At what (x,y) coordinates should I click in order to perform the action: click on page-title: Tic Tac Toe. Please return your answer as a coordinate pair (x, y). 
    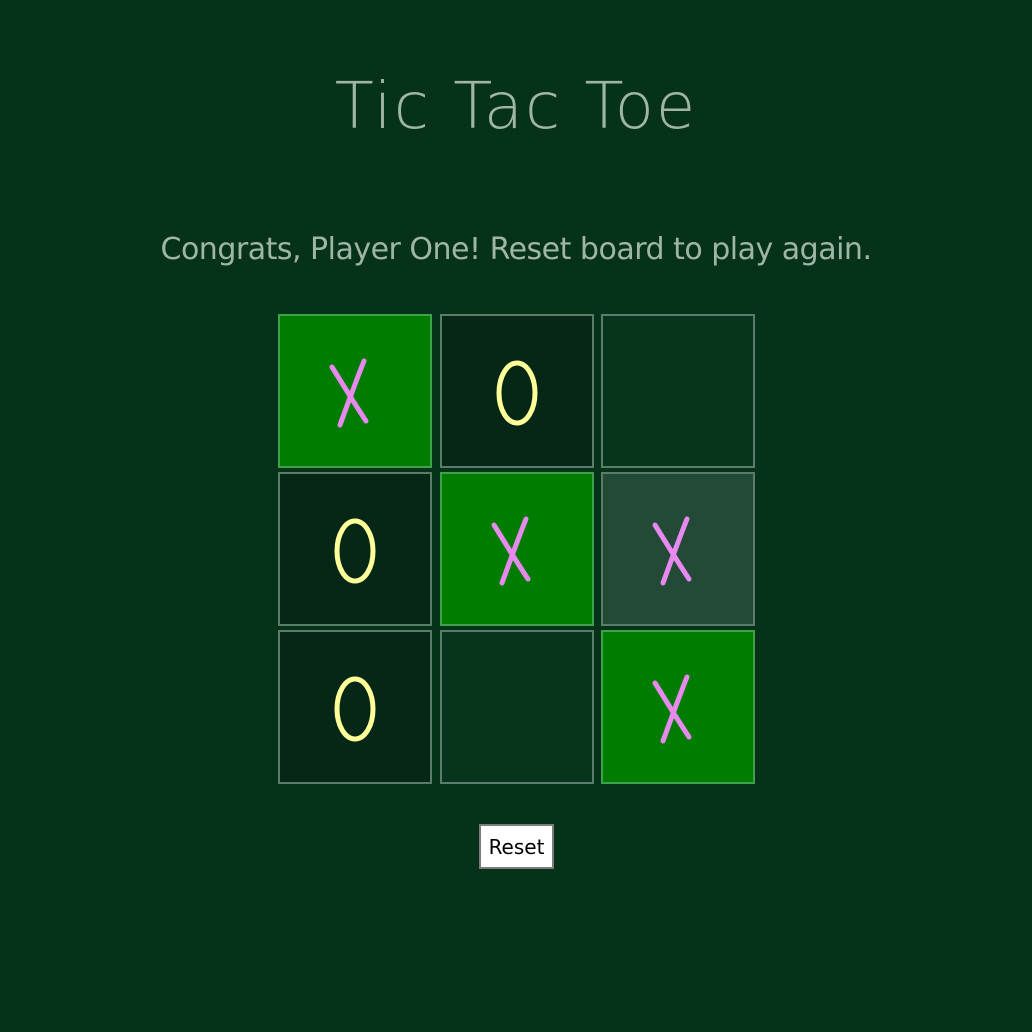
    Looking at the image, I should click on (516, 107).